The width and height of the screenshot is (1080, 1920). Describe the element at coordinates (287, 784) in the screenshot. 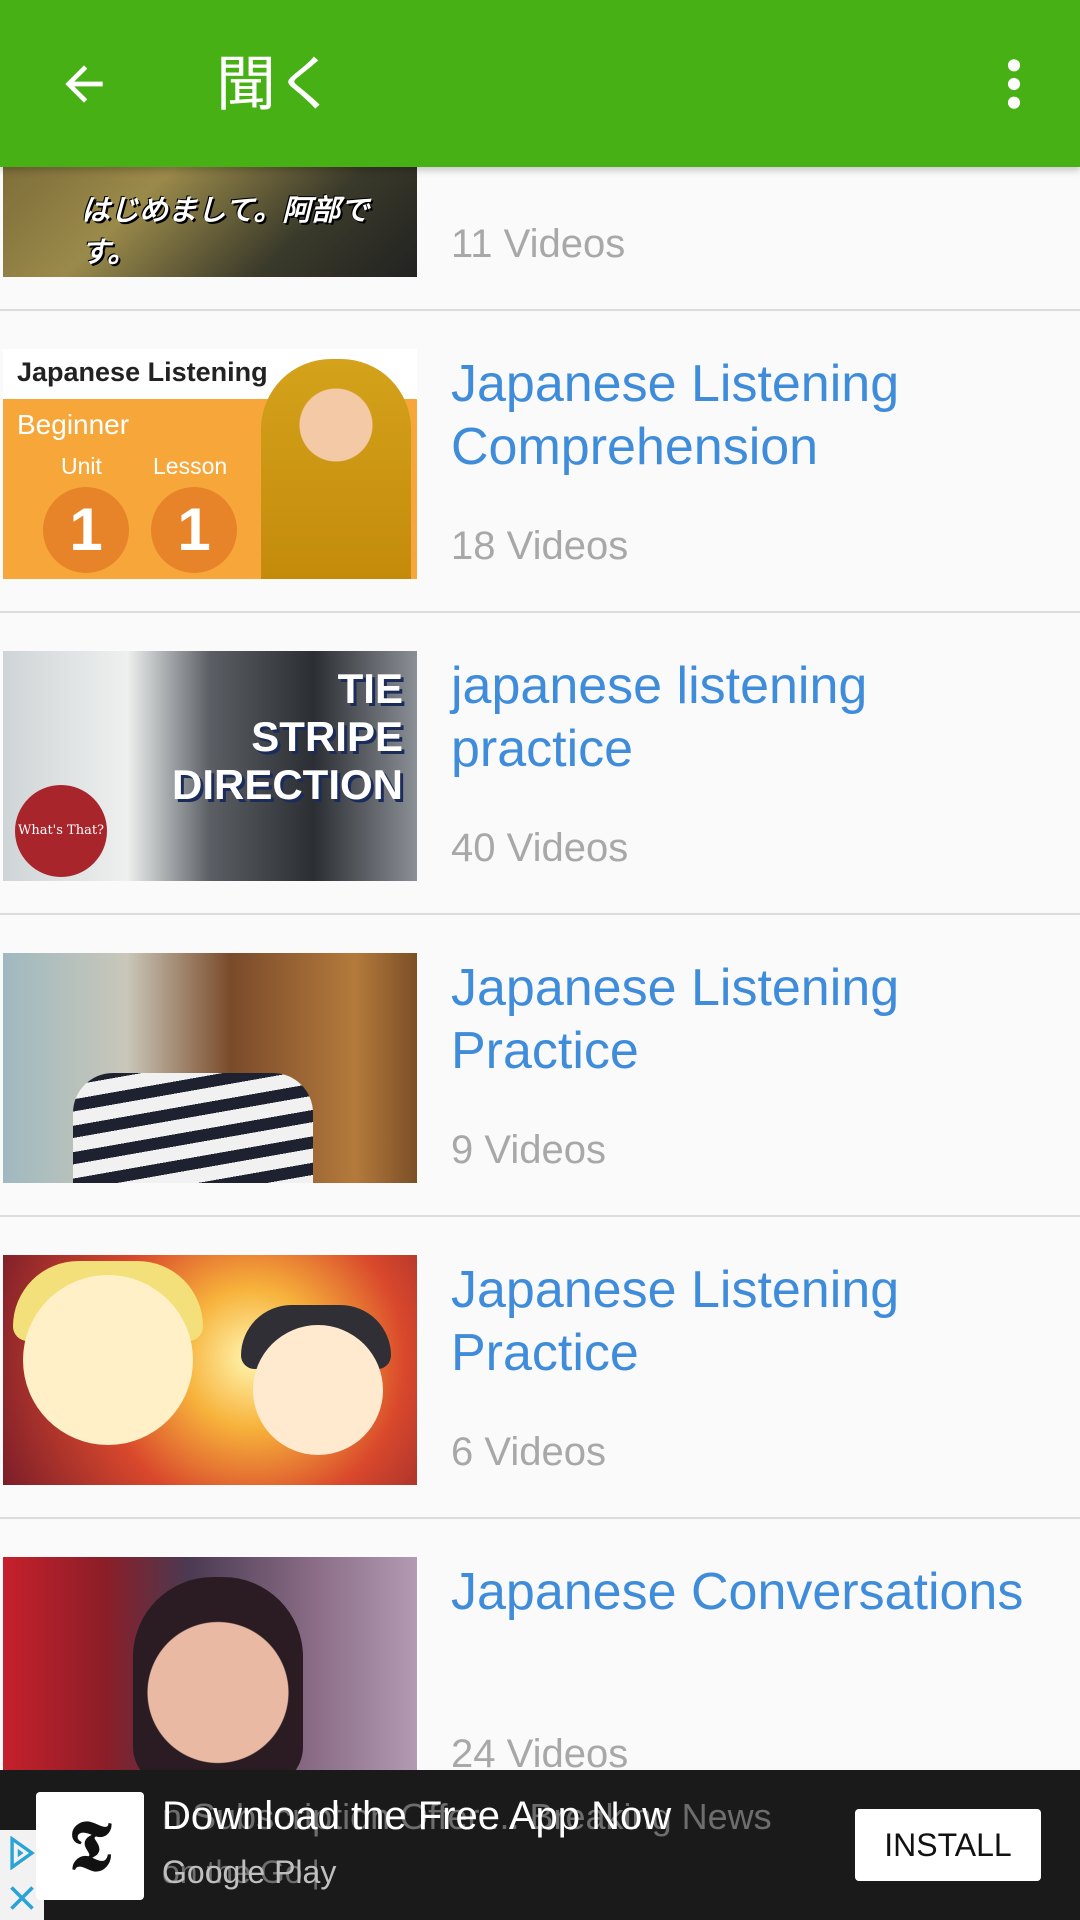

I see `thumbnail-word: DIRECTION` at that location.